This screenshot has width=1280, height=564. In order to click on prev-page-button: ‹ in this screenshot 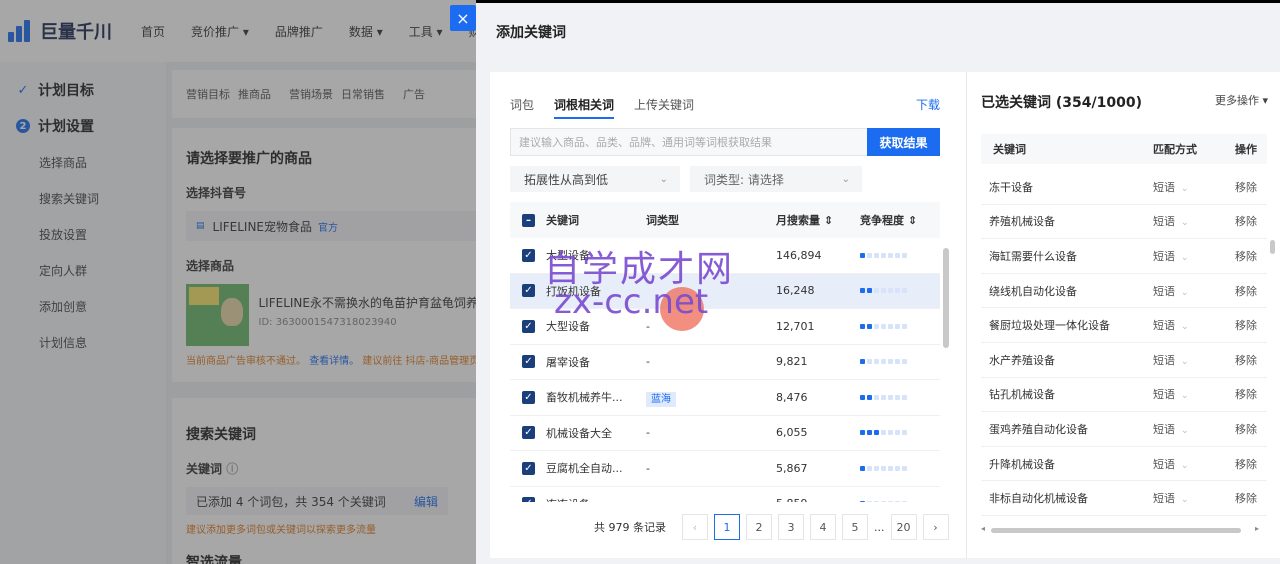, I will do `click(695, 527)`.